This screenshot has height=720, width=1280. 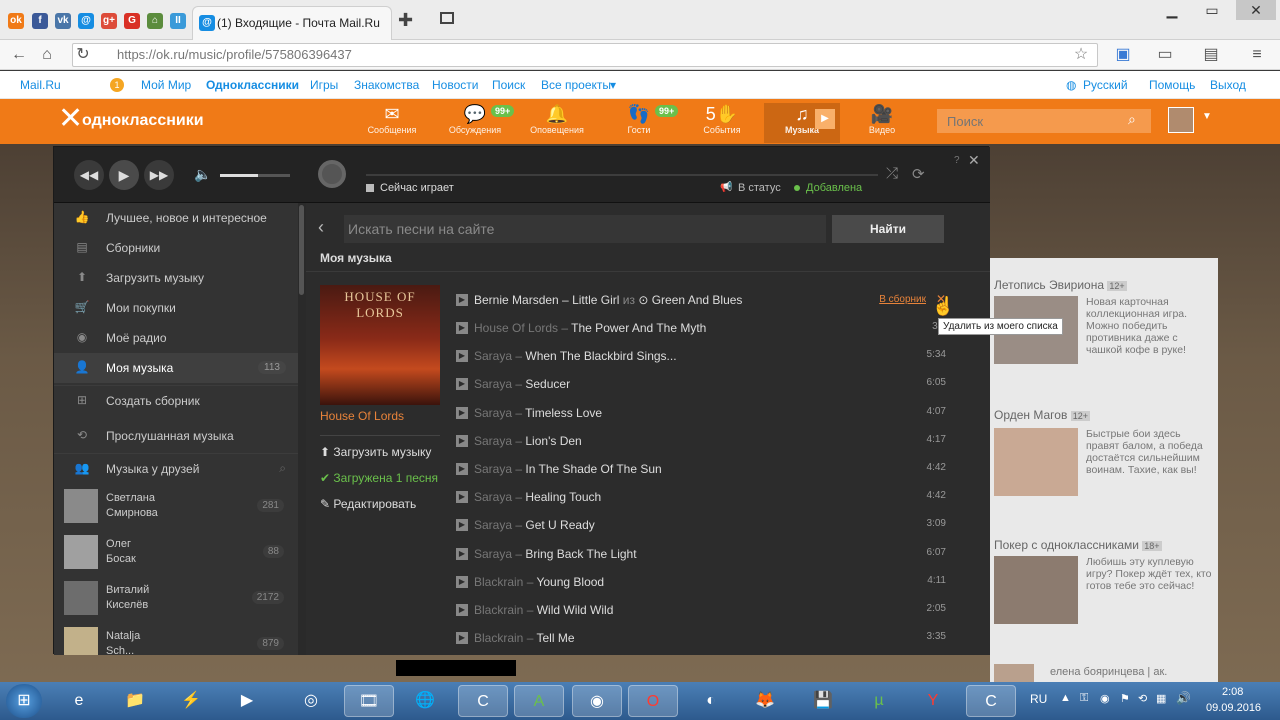 What do you see at coordinates (375, 452) in the screenshot?
I see `upload-music-button: ⬆ Загрузить музыку` at bounding box center [375, 452].